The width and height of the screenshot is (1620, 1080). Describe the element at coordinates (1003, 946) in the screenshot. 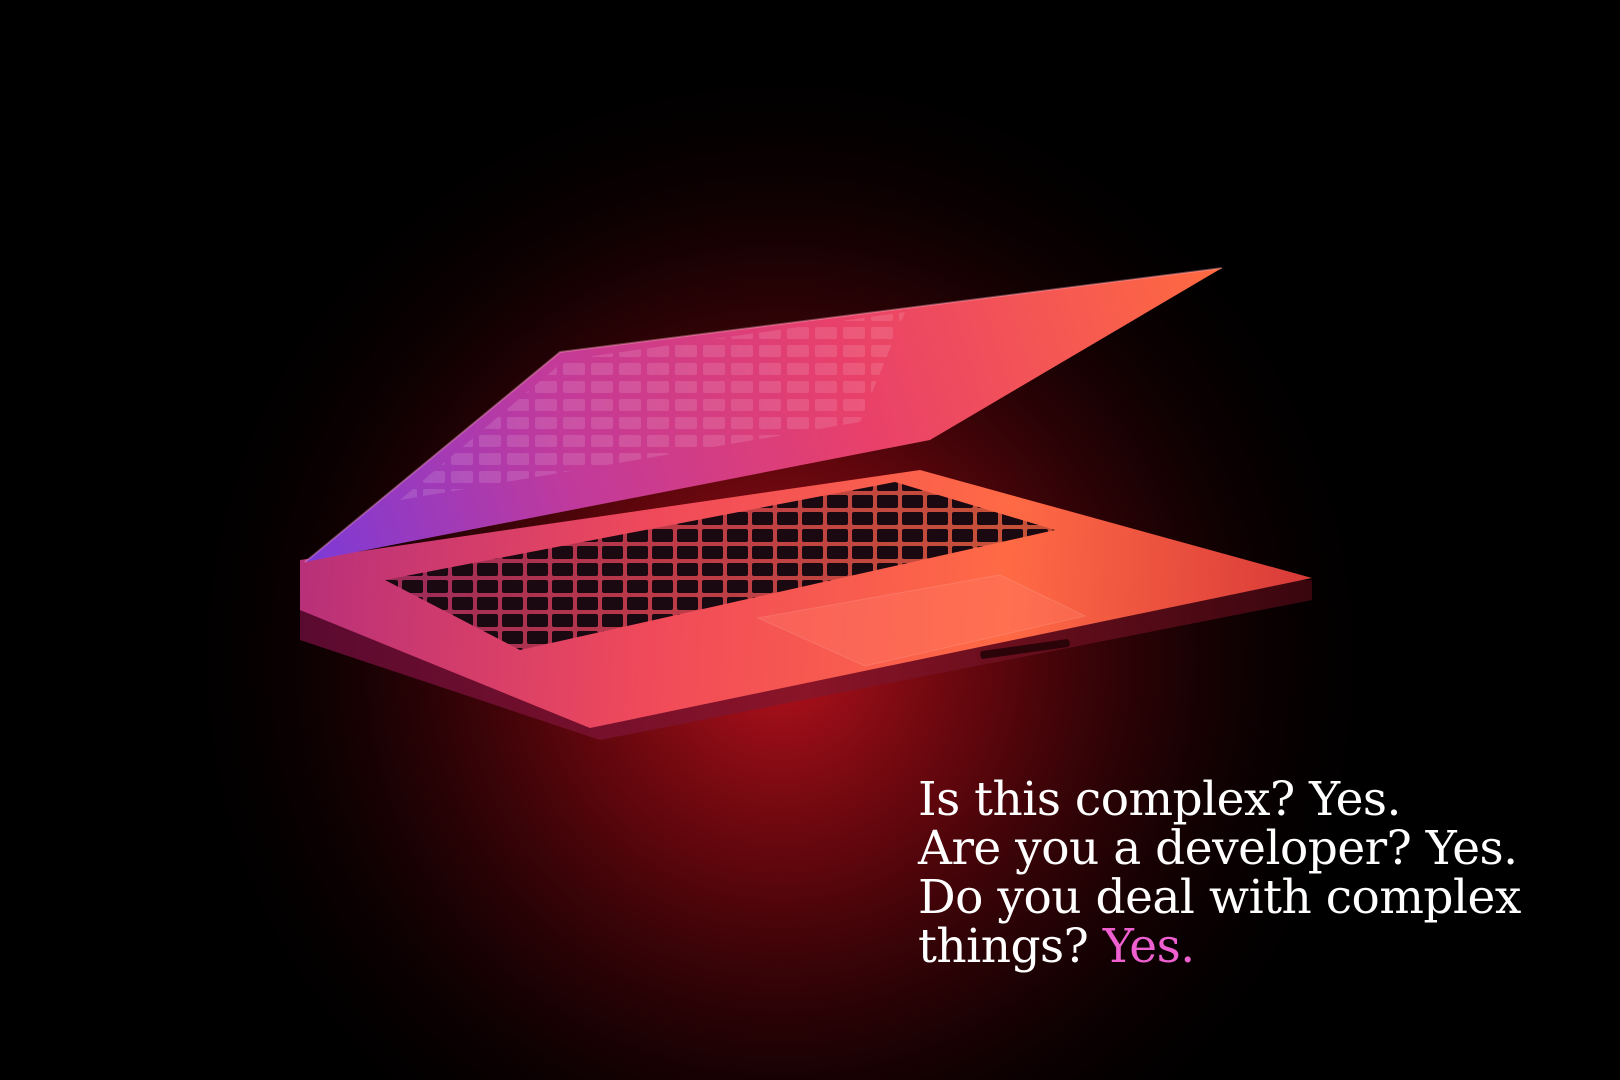

I see `caption-line-4-start: things?` at that location.